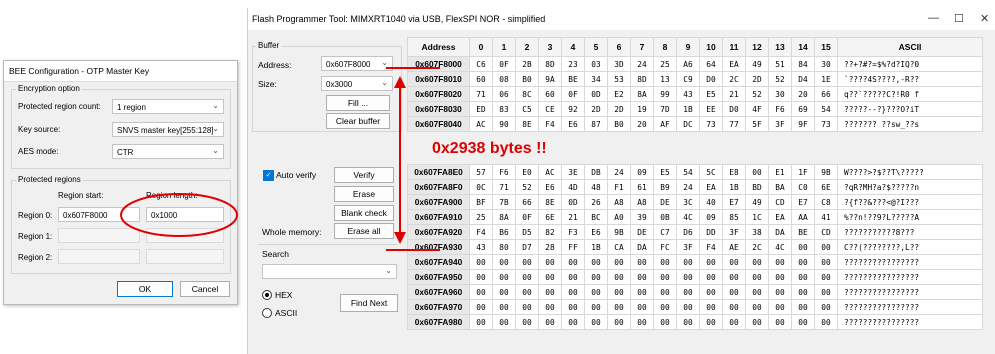 Image resolution: width=995 pixels, height=354 pixels. What do you see at coordinates (780, 172) in the screenshot?
I see `byte-cell: E1` at bounding box center [780, 172].